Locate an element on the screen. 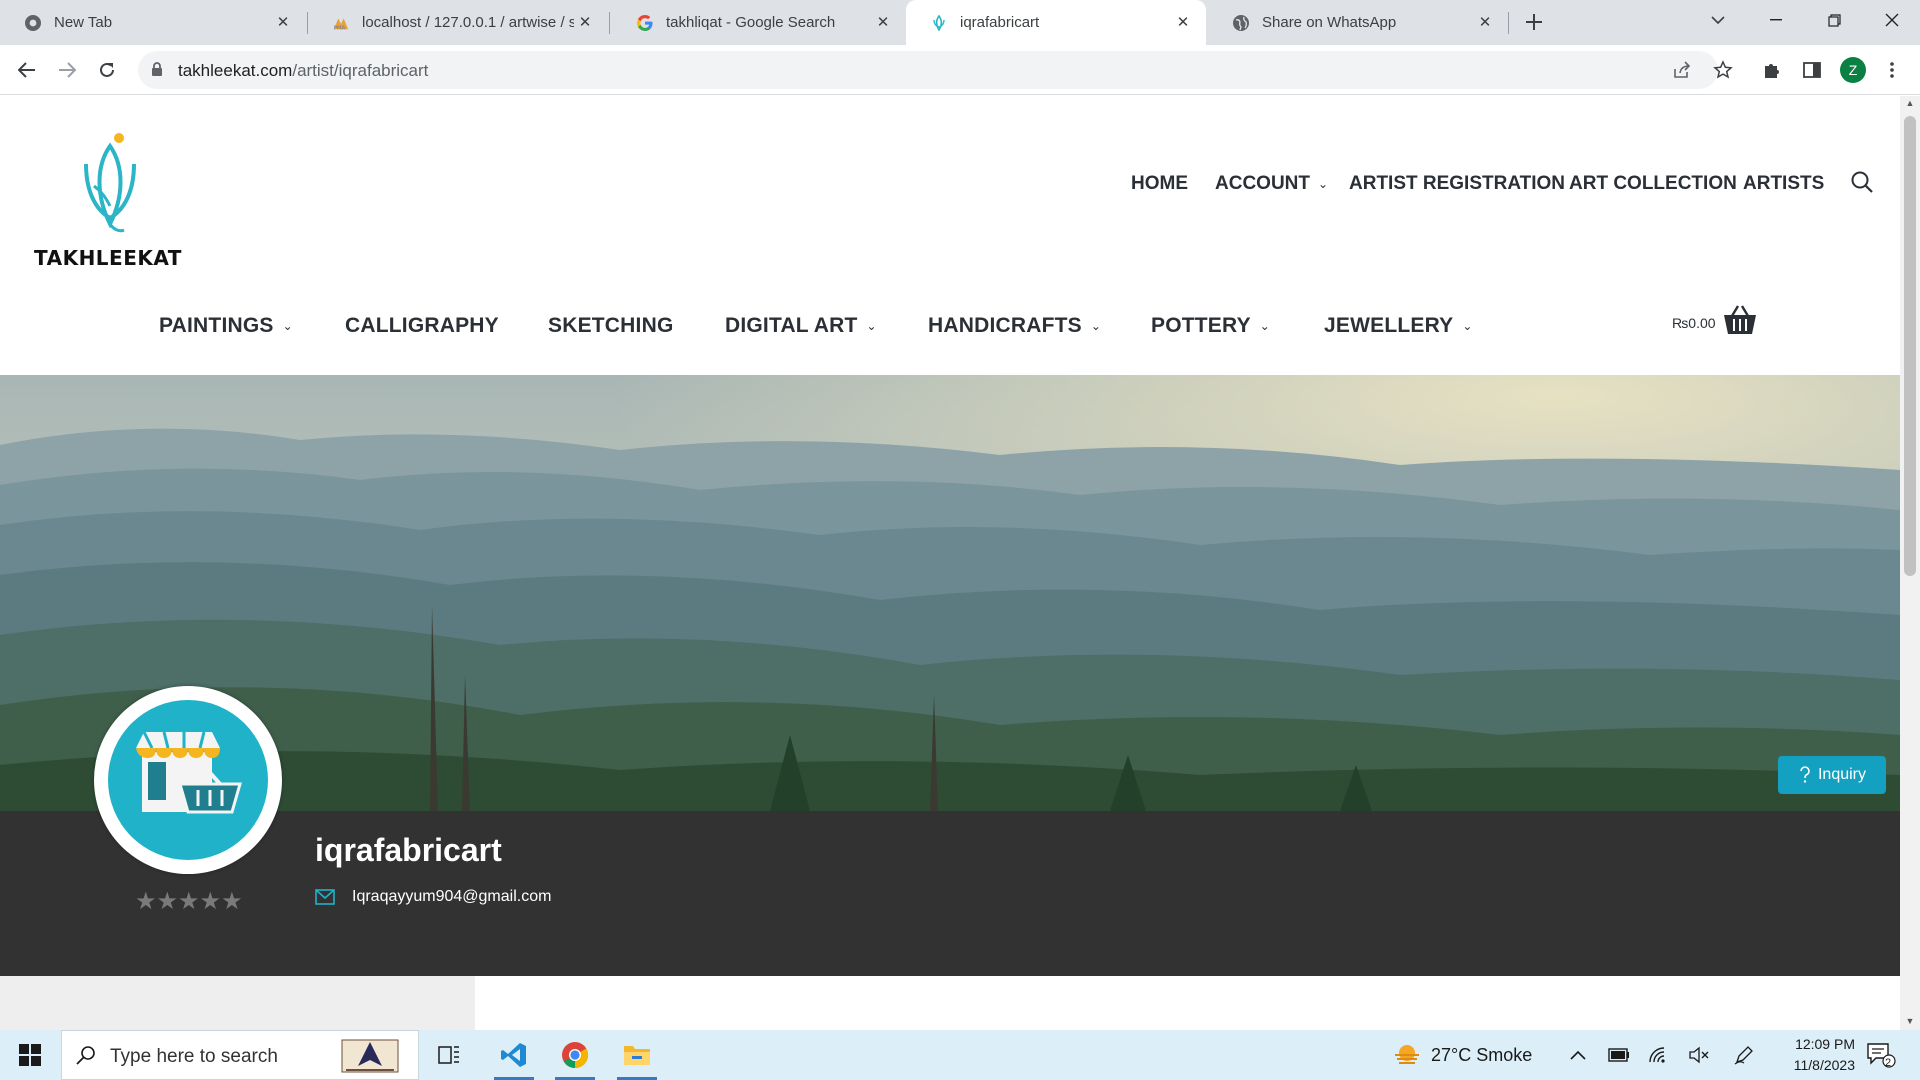 This screenshot has width=1920, height=1080. nav-artist-registration: ARTIST REGISTRATION is located at coordinates (1457, 184).